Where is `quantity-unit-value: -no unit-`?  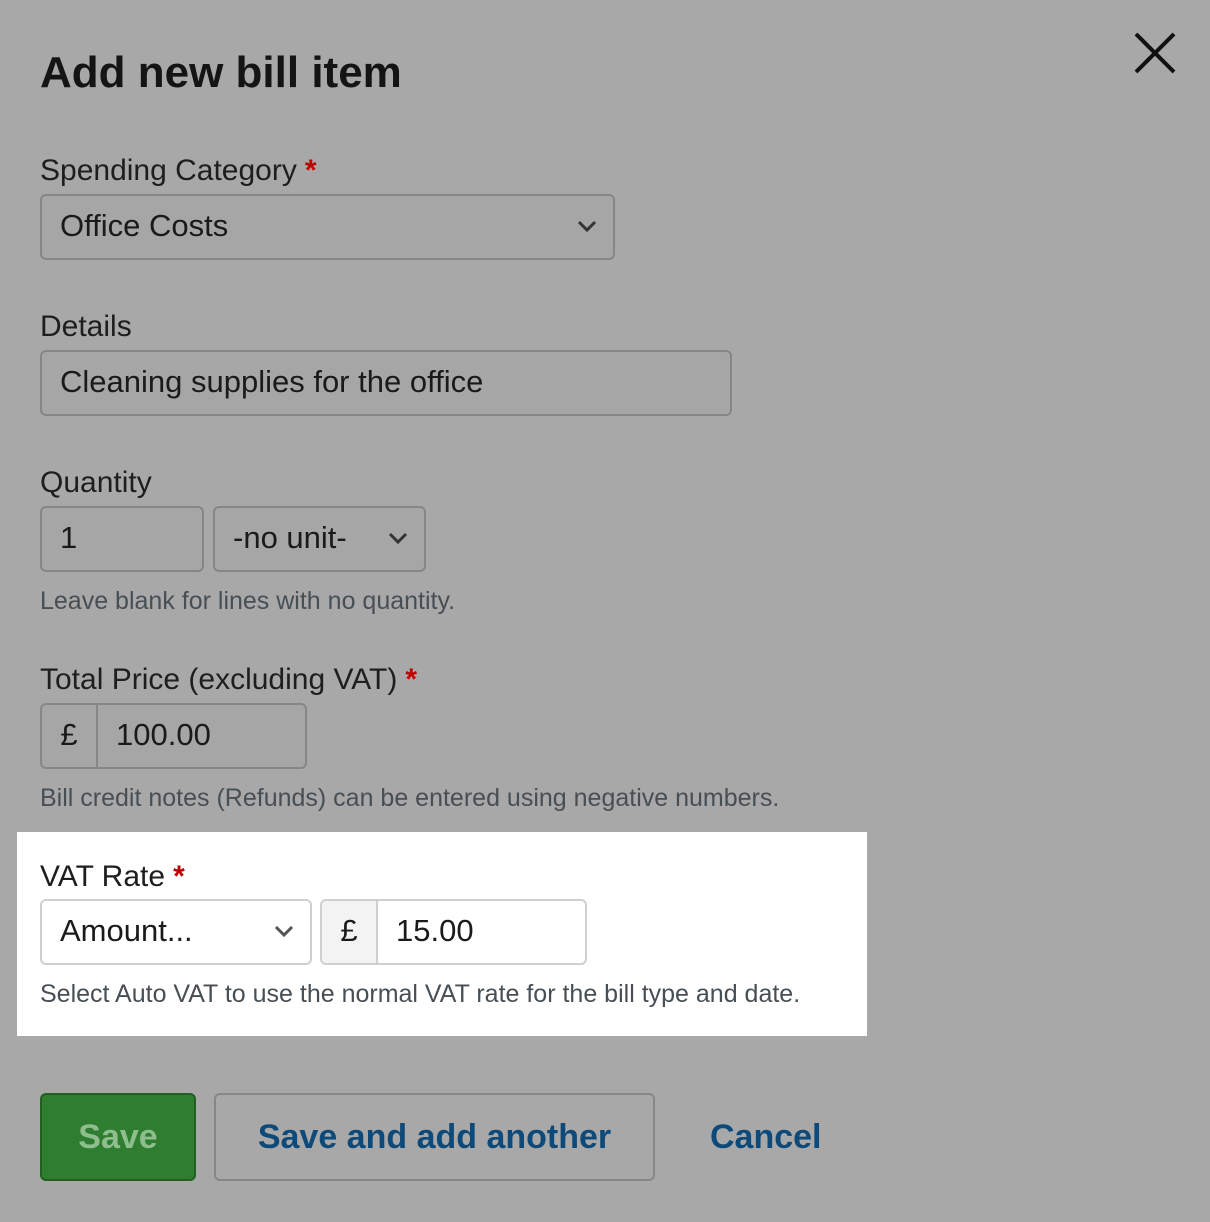 quantity-unit-value: -no unit- is located at coordinates (290, 537).